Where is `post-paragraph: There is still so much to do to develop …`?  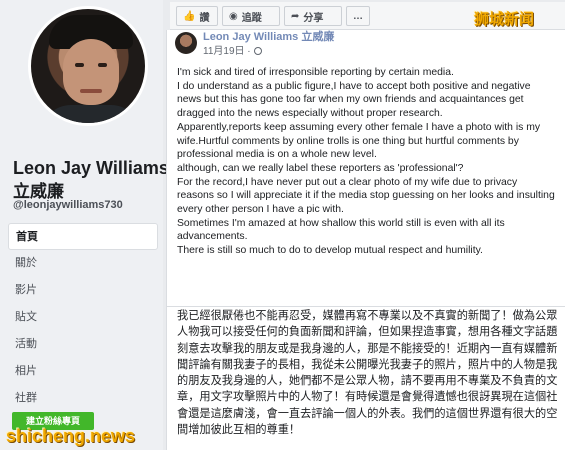
post-paragraph: There is still so much to do to develop … is located at coordinates (330, 251).